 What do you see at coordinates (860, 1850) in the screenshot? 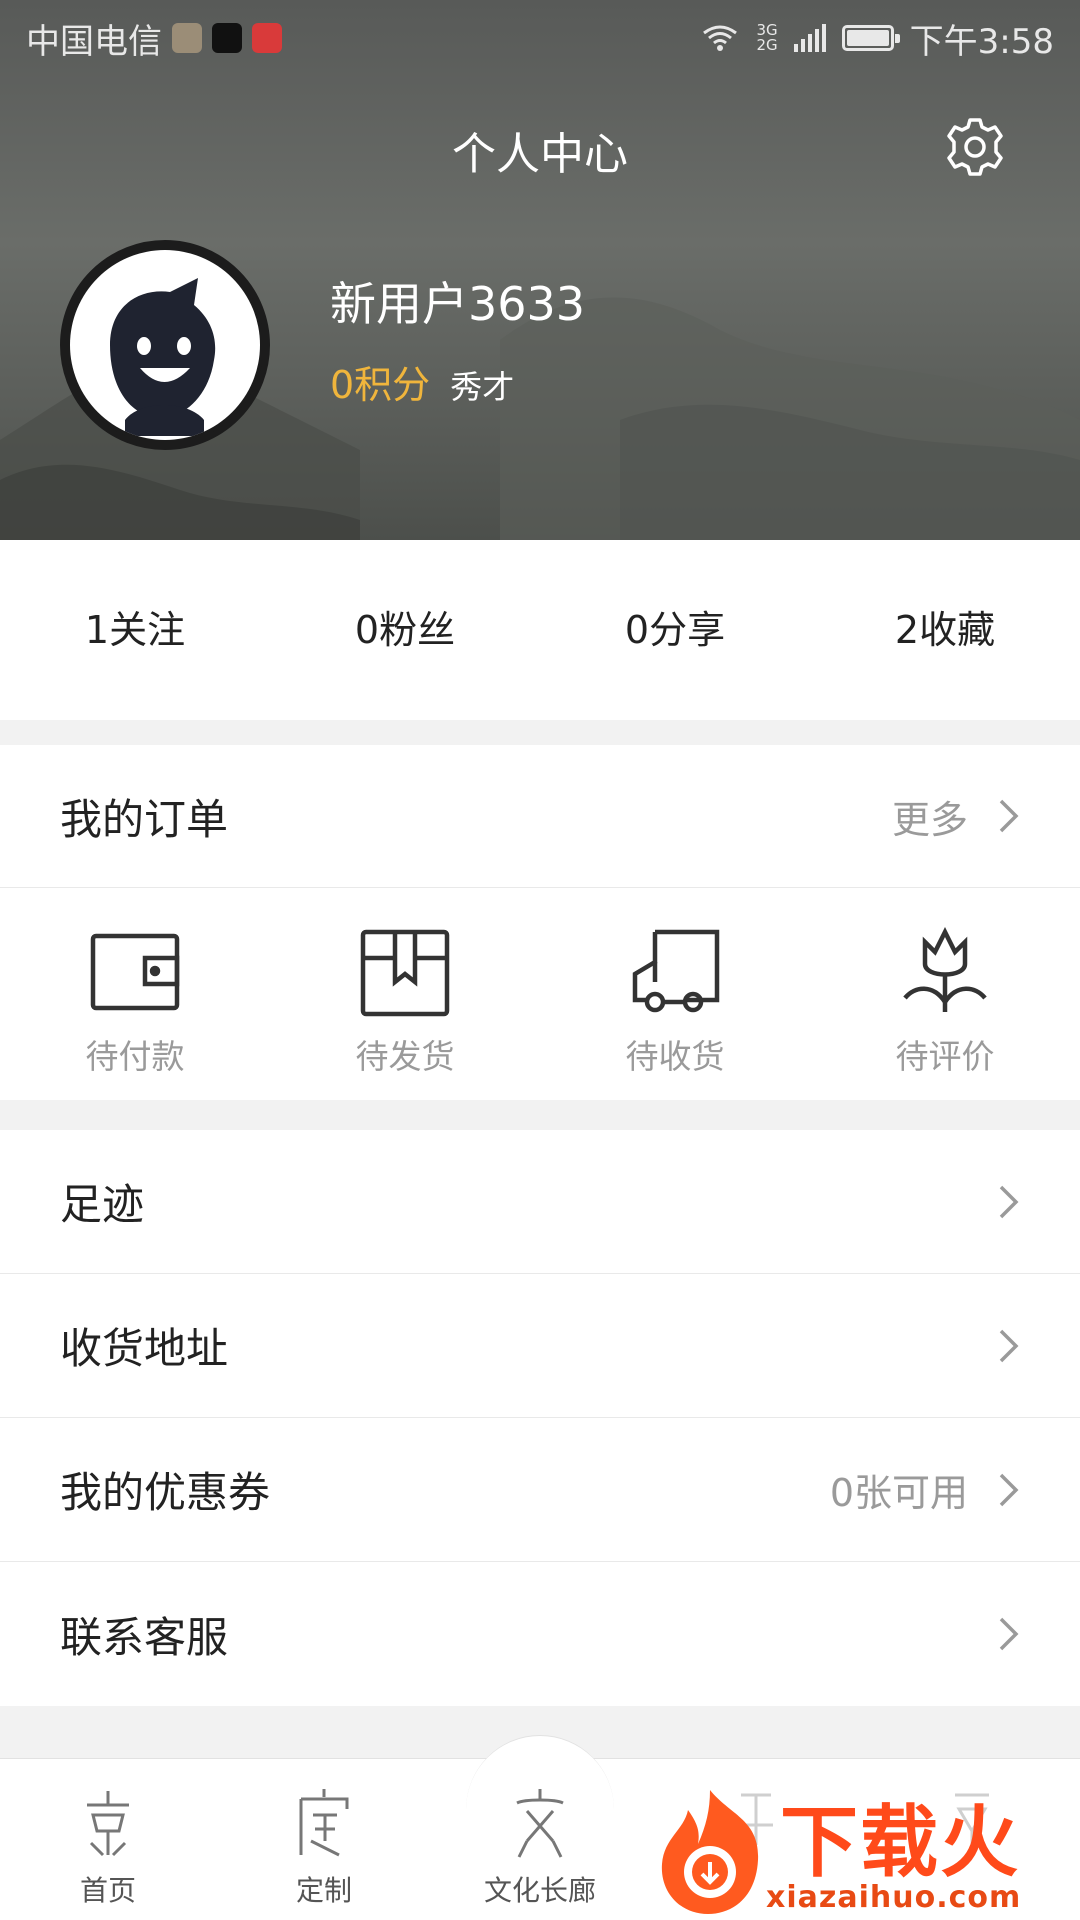
I see `watermark: 下载火 xiazaihuo.com` at bounding box center [860, 1850].